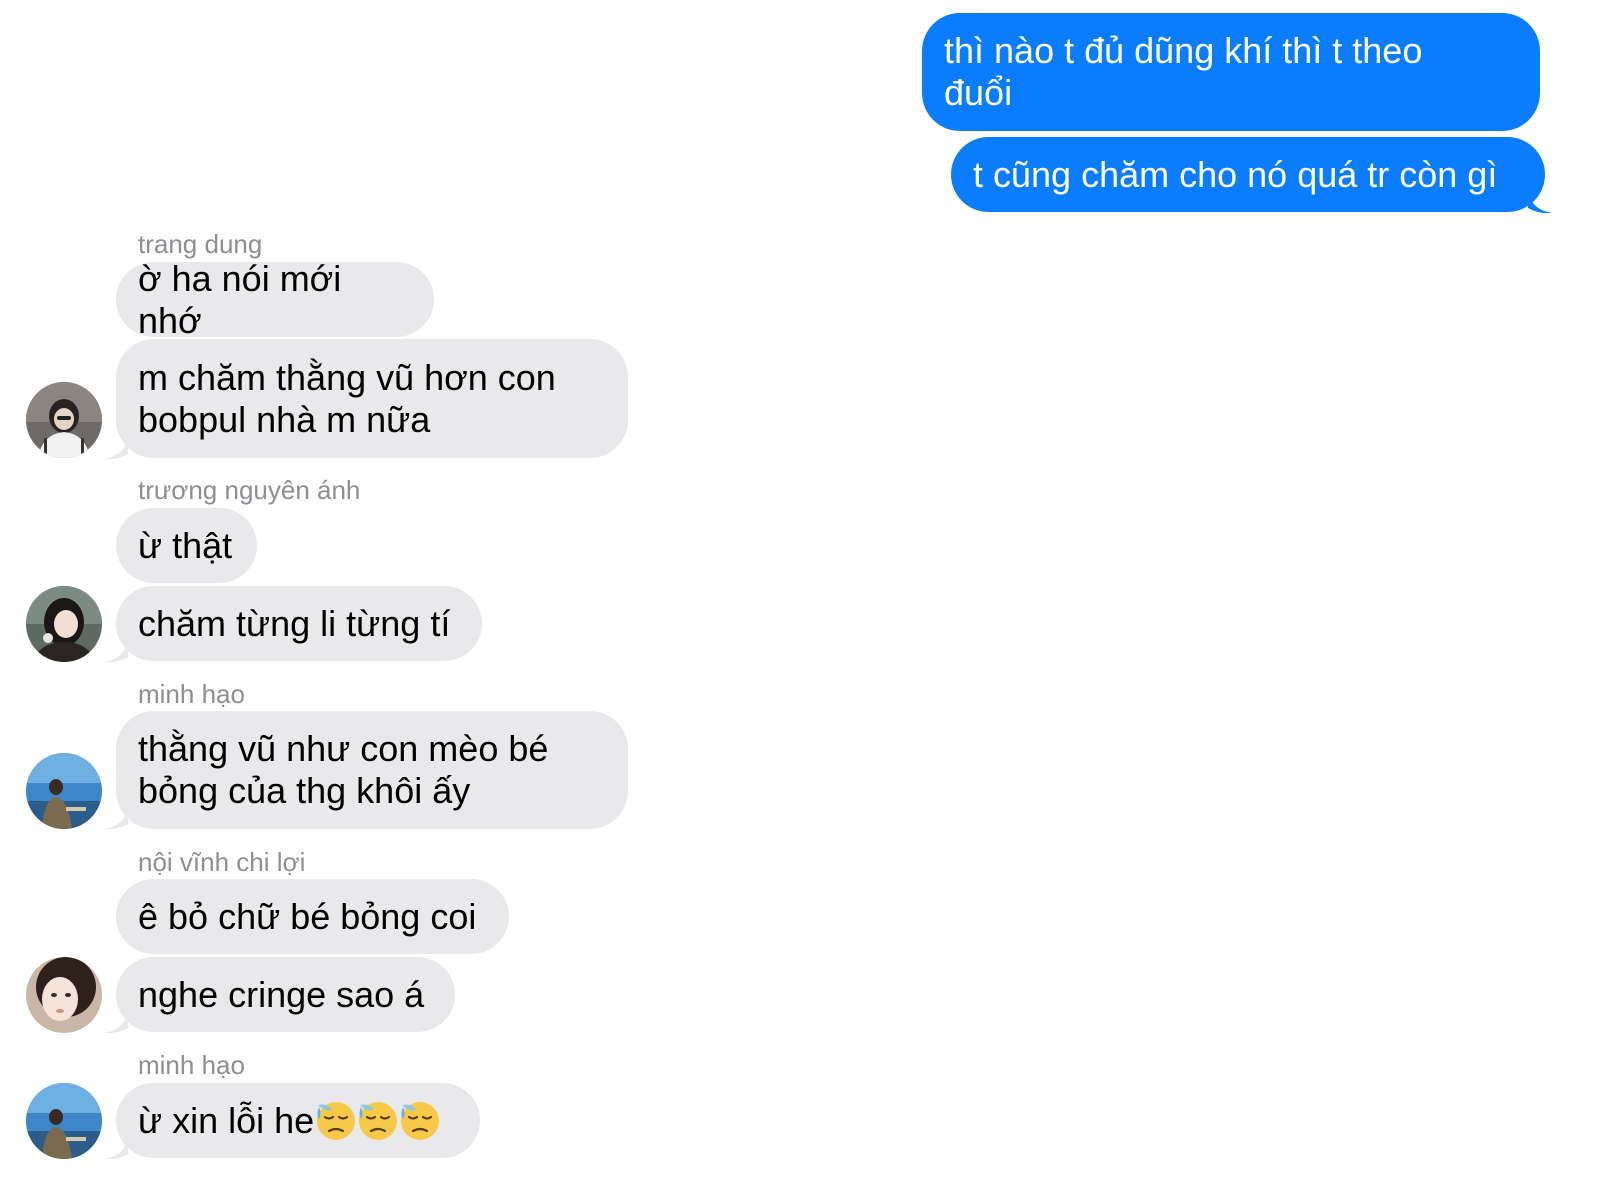 The image size is (1600, 1188). Describe the element at coordinates (347, 398) in the screenshot. I see `message-text: m chăm thằng vũ hơn con bobpul nhà m nữa` at that location.